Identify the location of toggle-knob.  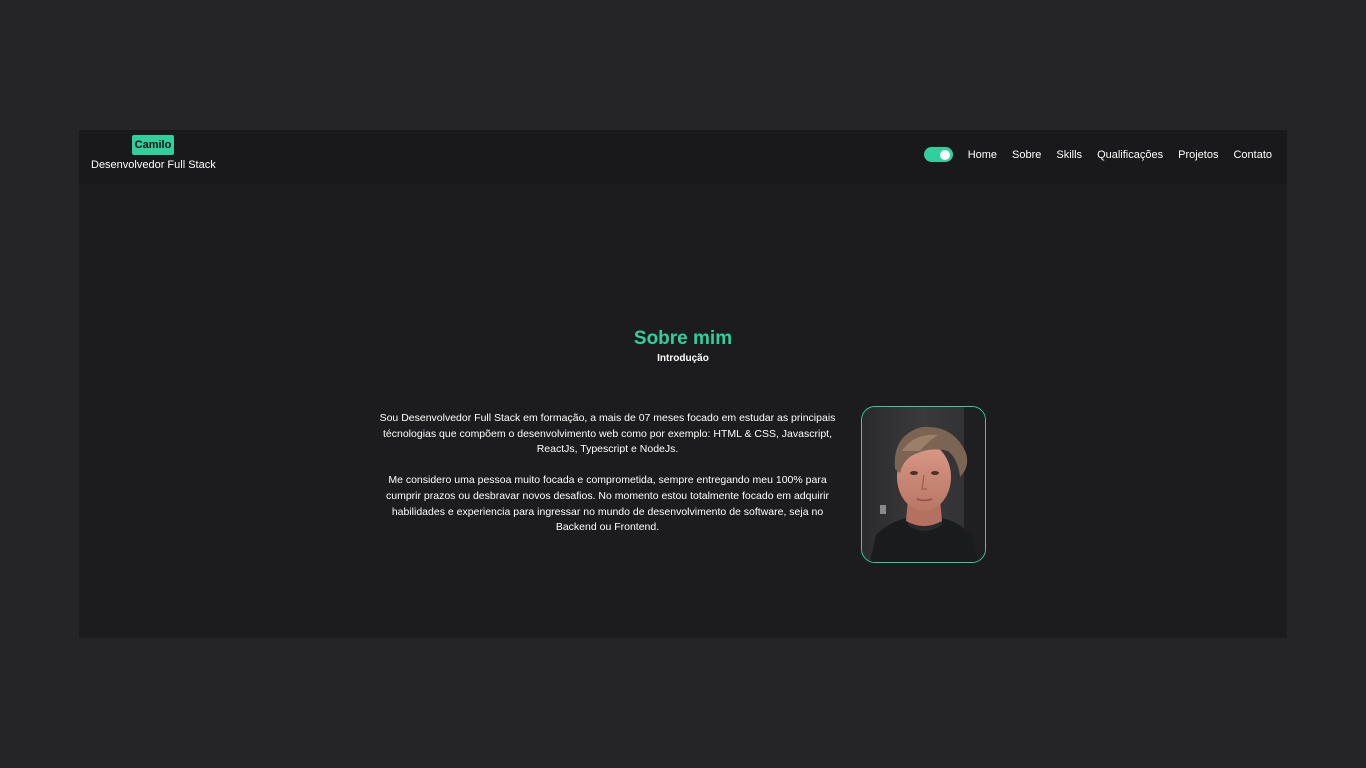
(944, 154).